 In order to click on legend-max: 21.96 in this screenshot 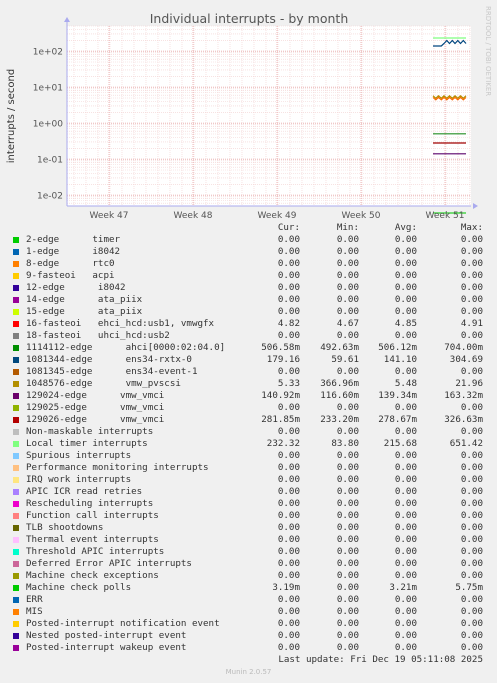, I will do `click(469, 383)`.